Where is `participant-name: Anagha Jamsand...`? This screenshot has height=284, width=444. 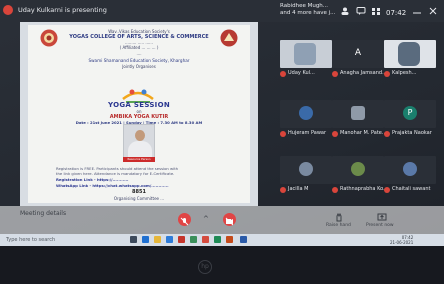
participant-name: Anagha Jamsand... is located at coordinates (363, 73).